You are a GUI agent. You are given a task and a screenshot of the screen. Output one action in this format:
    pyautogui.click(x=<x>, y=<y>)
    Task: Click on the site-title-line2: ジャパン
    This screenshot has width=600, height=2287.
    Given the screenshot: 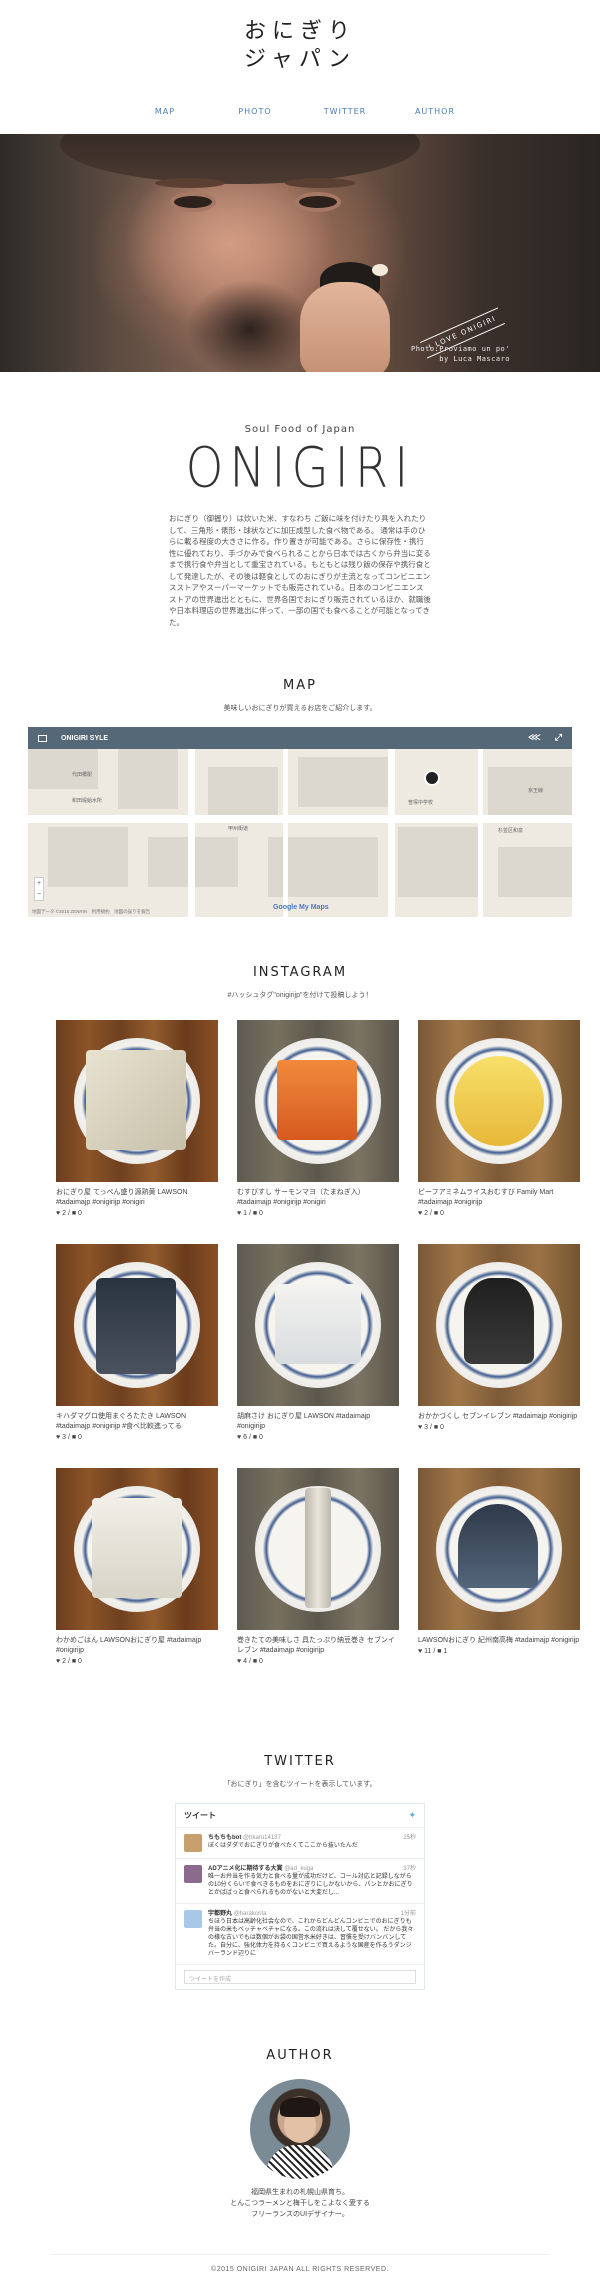 What is the action you would take?
    pyautogui.click(x=299, y=59)
    